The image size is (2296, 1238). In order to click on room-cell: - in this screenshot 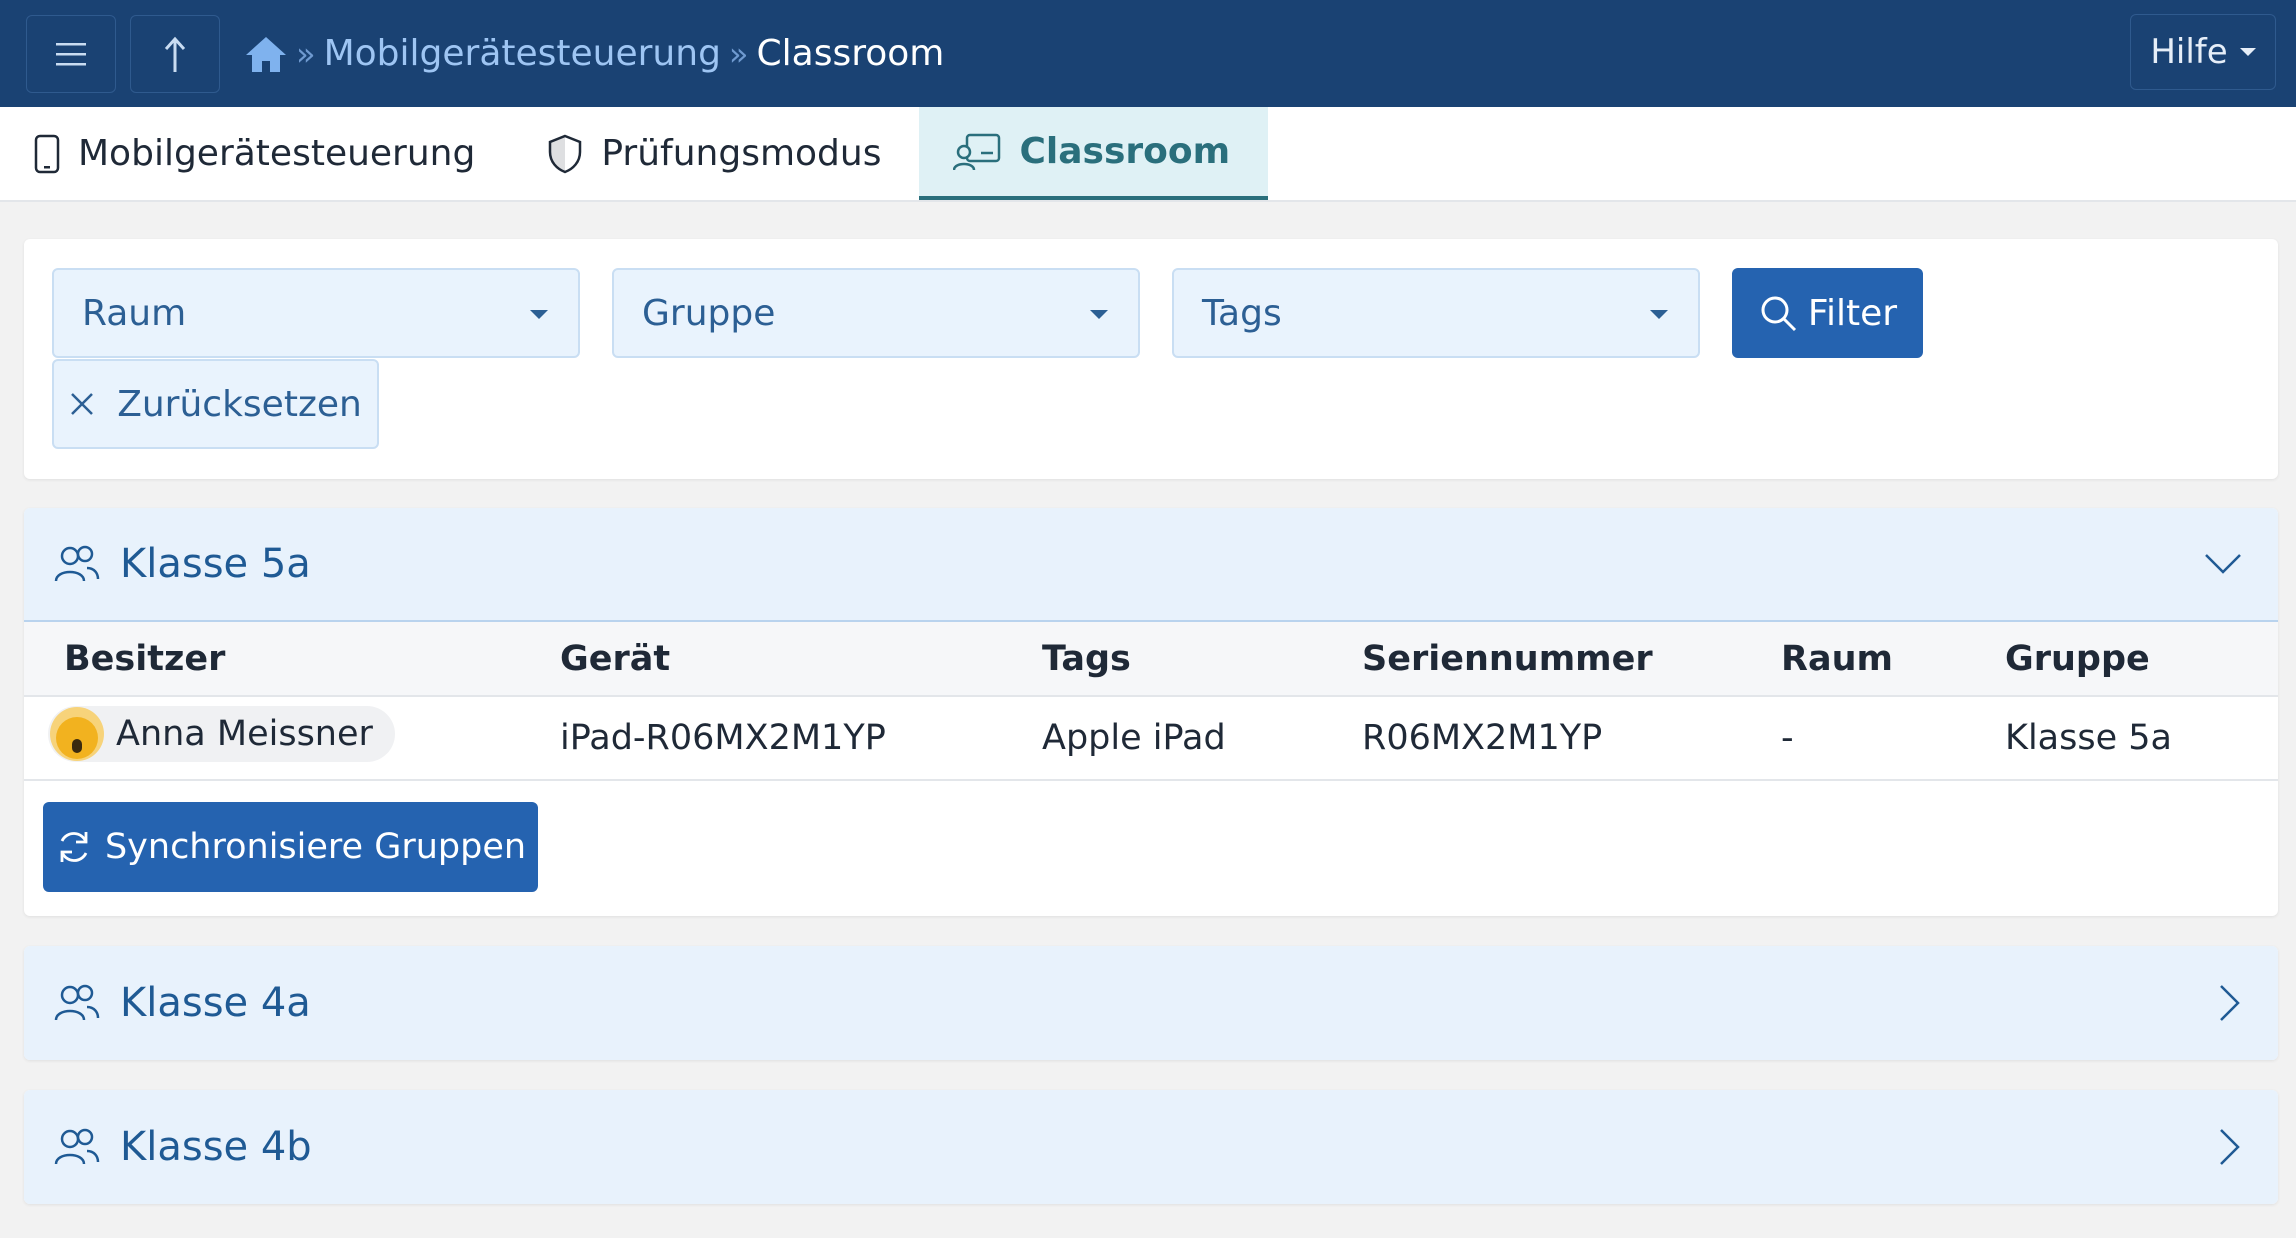, I will do `click(1893, 738)`.